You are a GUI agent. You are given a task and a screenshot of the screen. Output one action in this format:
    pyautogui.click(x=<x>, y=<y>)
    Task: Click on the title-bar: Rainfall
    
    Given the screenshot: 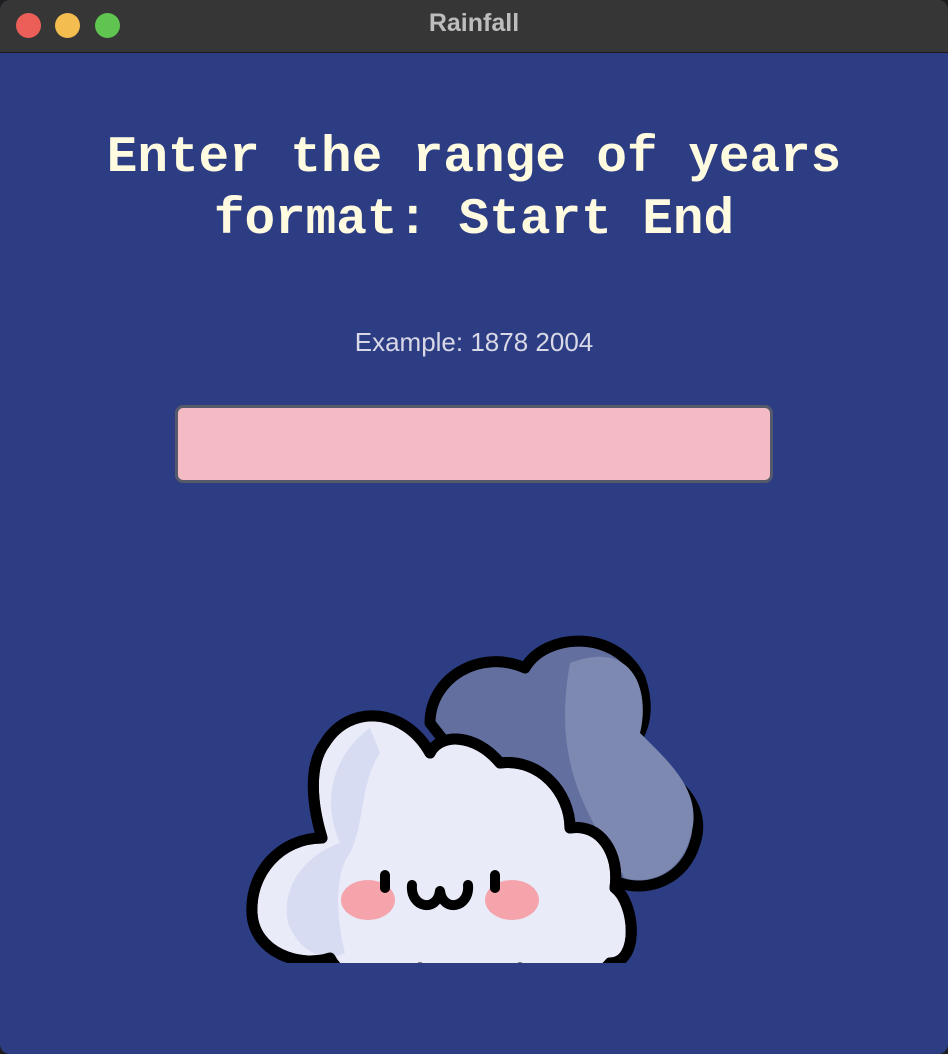 What is the action you would take?
    pyautogui.click(x=474, y=26)
    